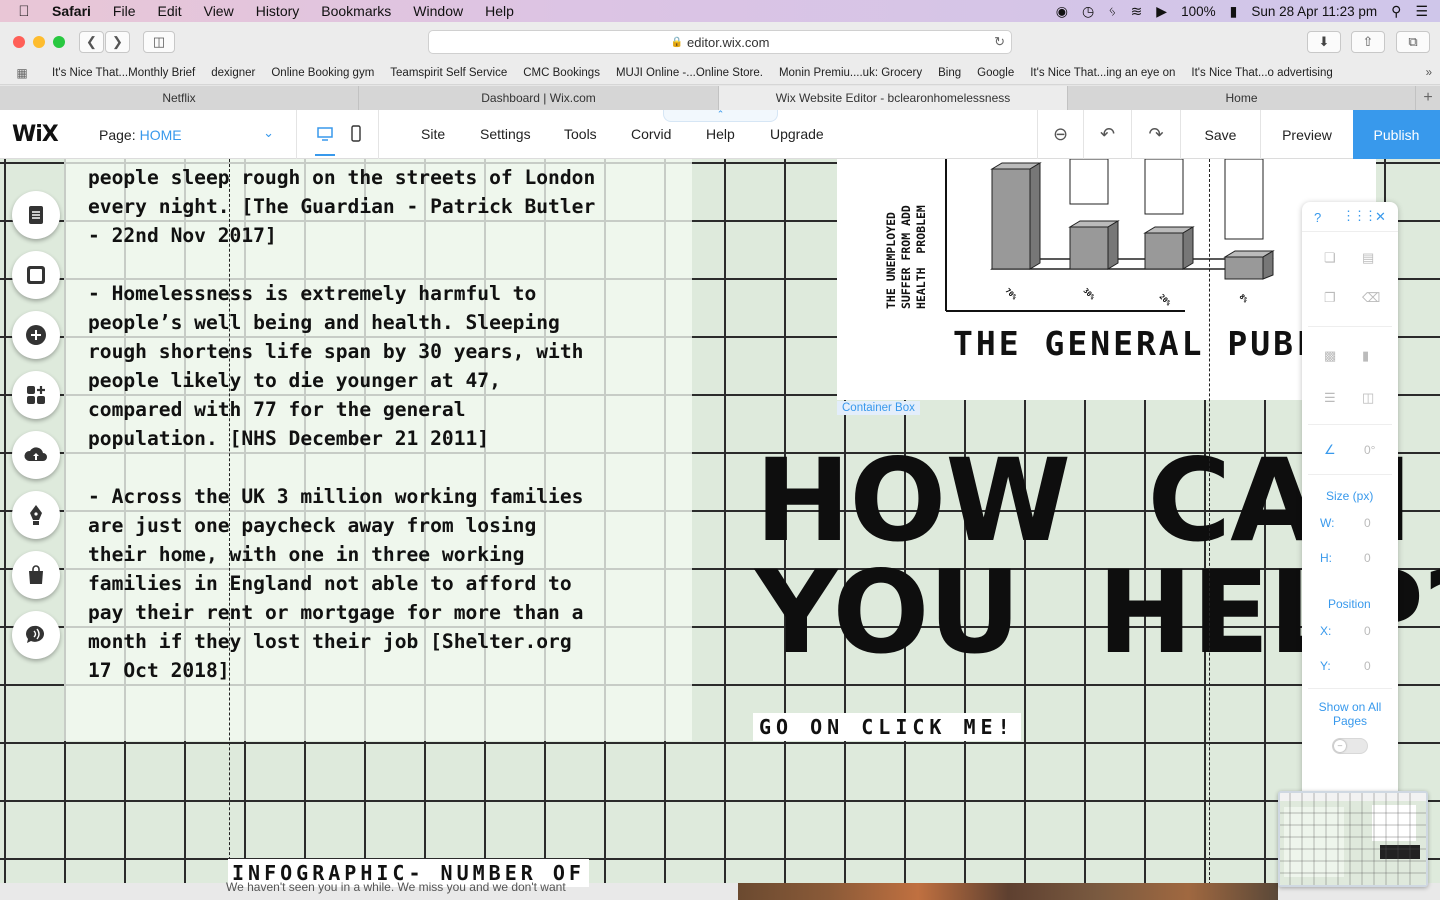 The width and height of the screenshot is (1440, 900). What do you see at coordinates (433, 134) in the screenshot?
I see `menu-site: Site` at bounding box center [433, 134].